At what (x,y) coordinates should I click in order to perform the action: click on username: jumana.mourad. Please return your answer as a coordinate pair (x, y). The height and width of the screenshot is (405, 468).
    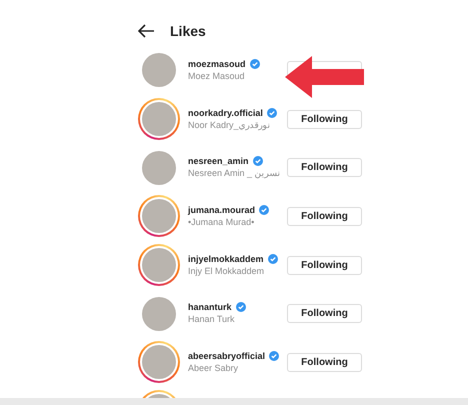
    Looking at the image, I should click on (222, 210).